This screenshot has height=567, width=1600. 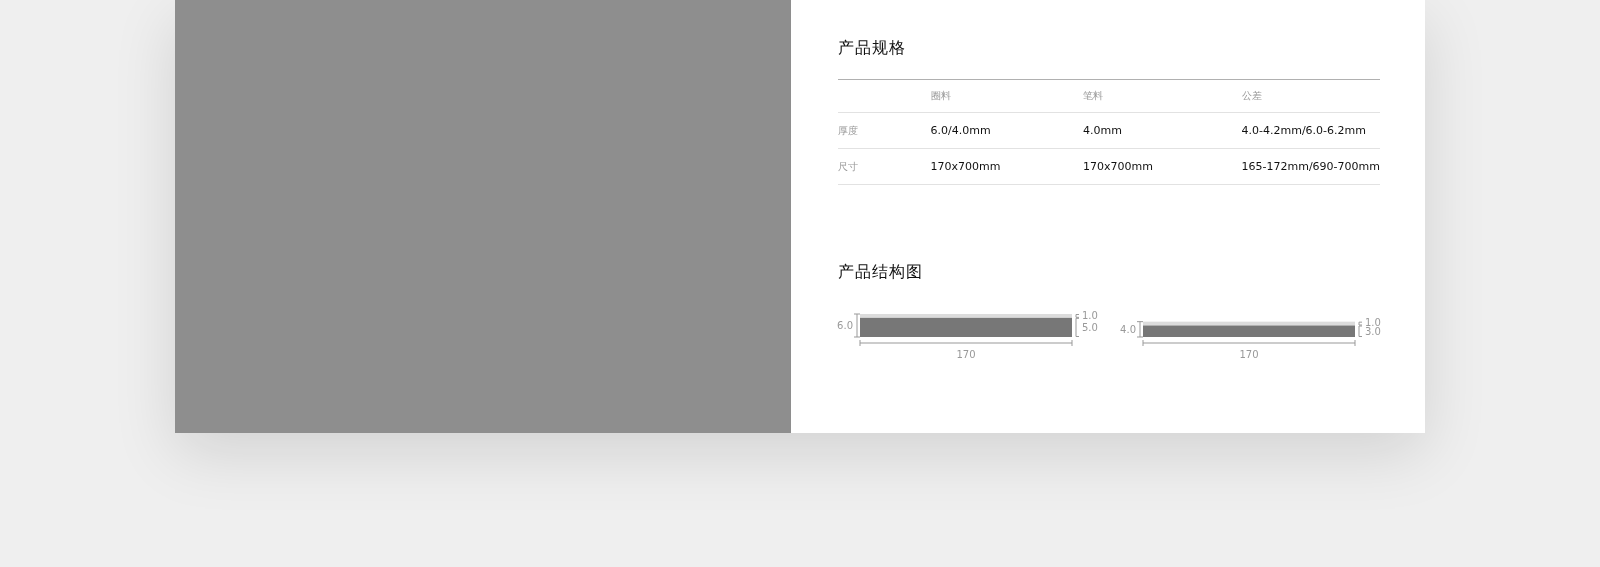 What do you see at coordinates (1162, 130) in the screenshot?
I see `table-cell: 4.0mm` at bounding box center [1162, 130].